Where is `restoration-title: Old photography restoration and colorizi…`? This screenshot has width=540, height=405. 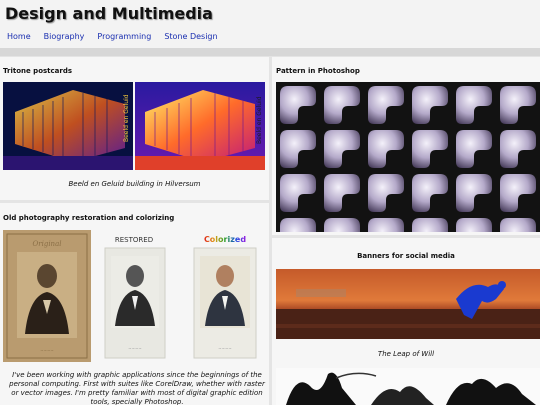
restoration-title: Old photography restoration and colorizi… is located at coordinates (89, 218).